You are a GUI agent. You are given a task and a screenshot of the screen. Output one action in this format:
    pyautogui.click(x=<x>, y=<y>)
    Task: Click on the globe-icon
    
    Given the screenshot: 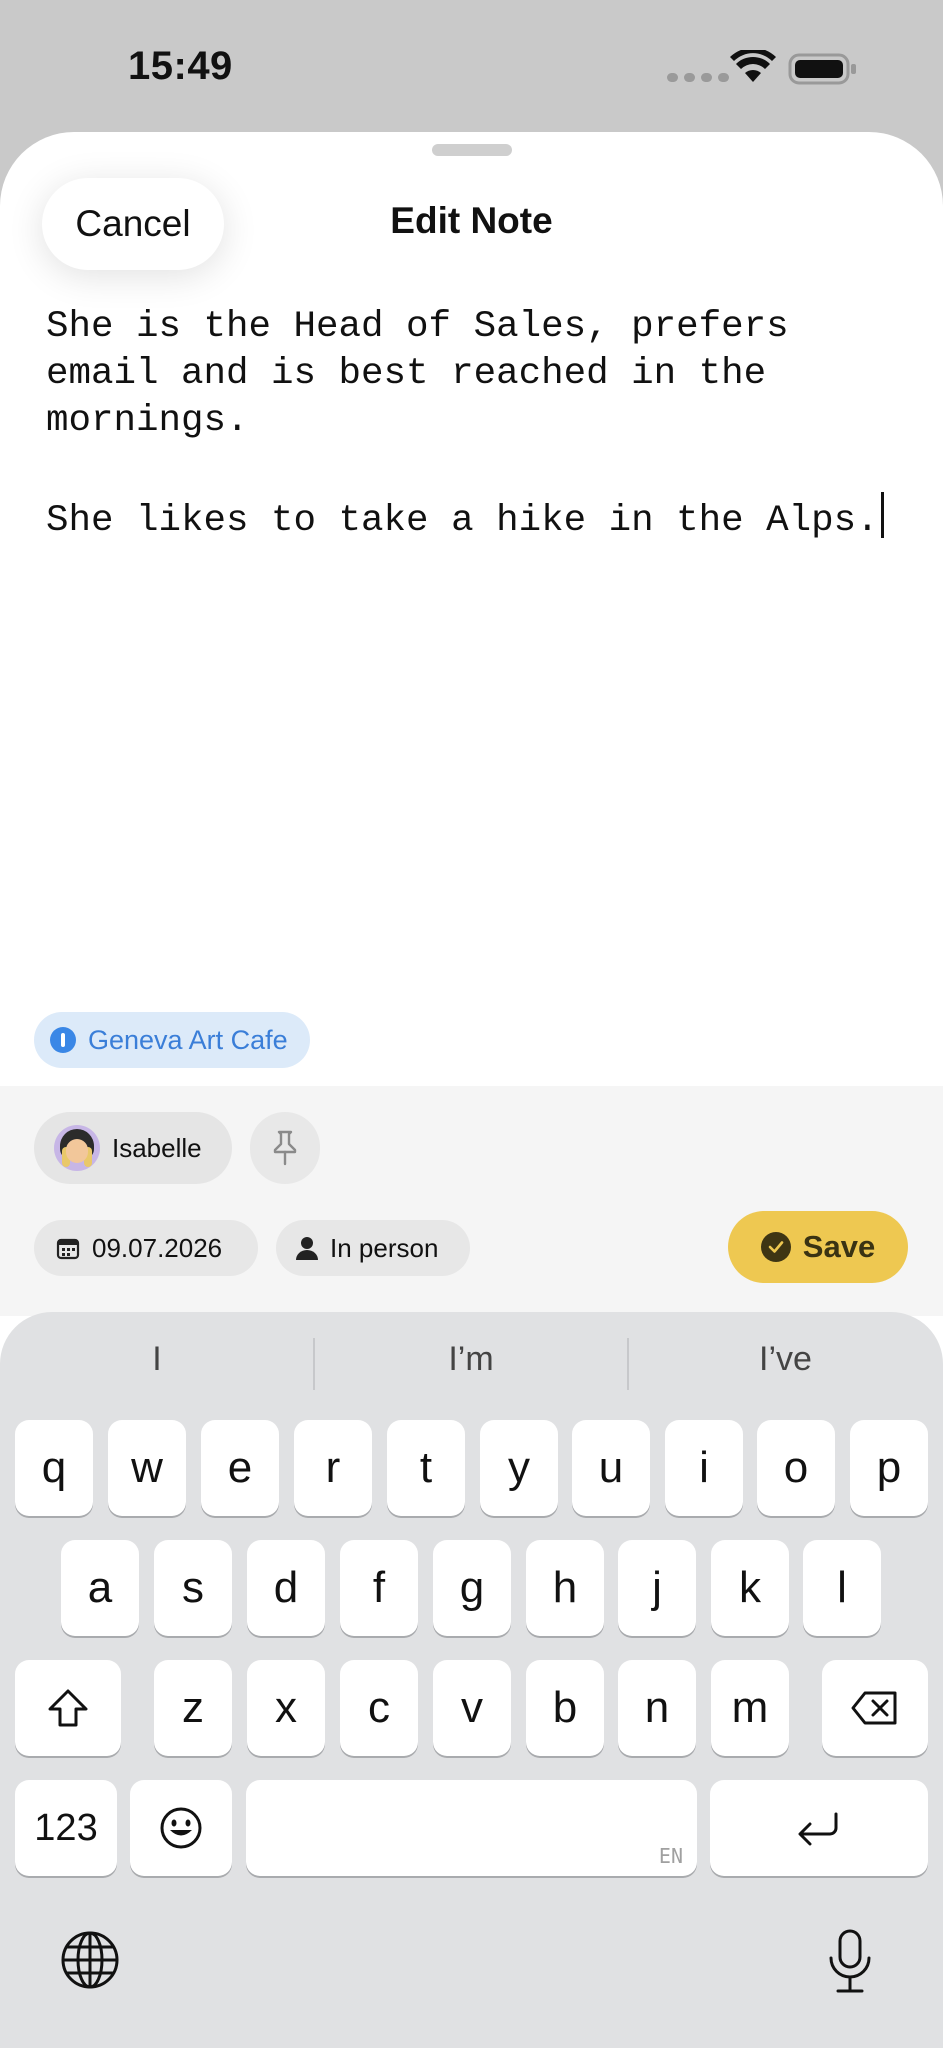 What is the action you would take?
    pyautogui.click(x=90, y=1960)
    